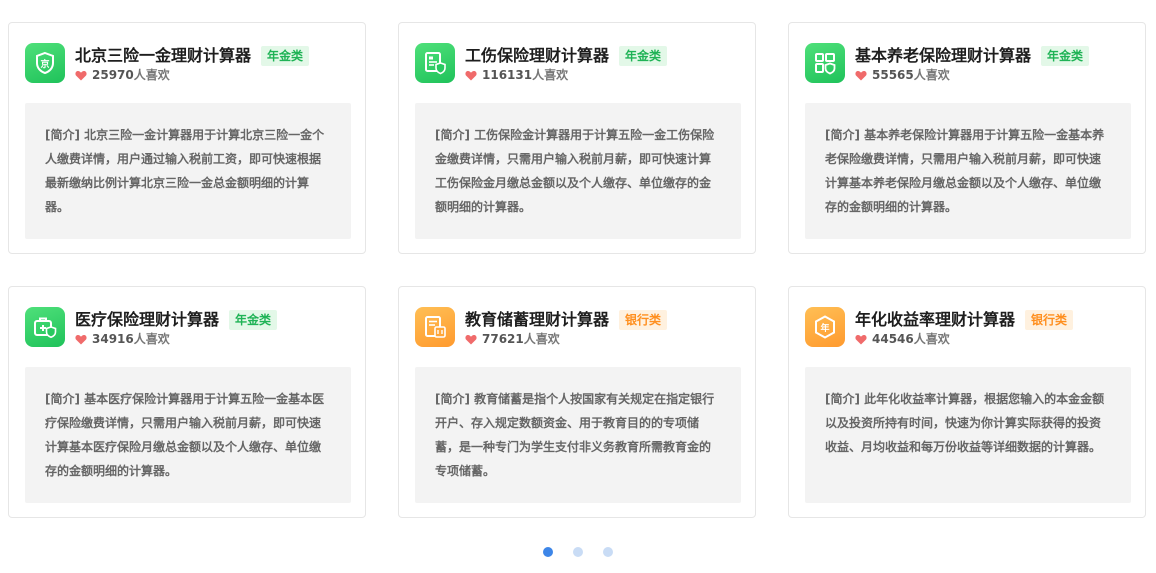 The image size is (1156, 573). Describe the element at coordinates (512, 339) in the screenshot. I see `likes-count: 77621 人喜欢` at that location.